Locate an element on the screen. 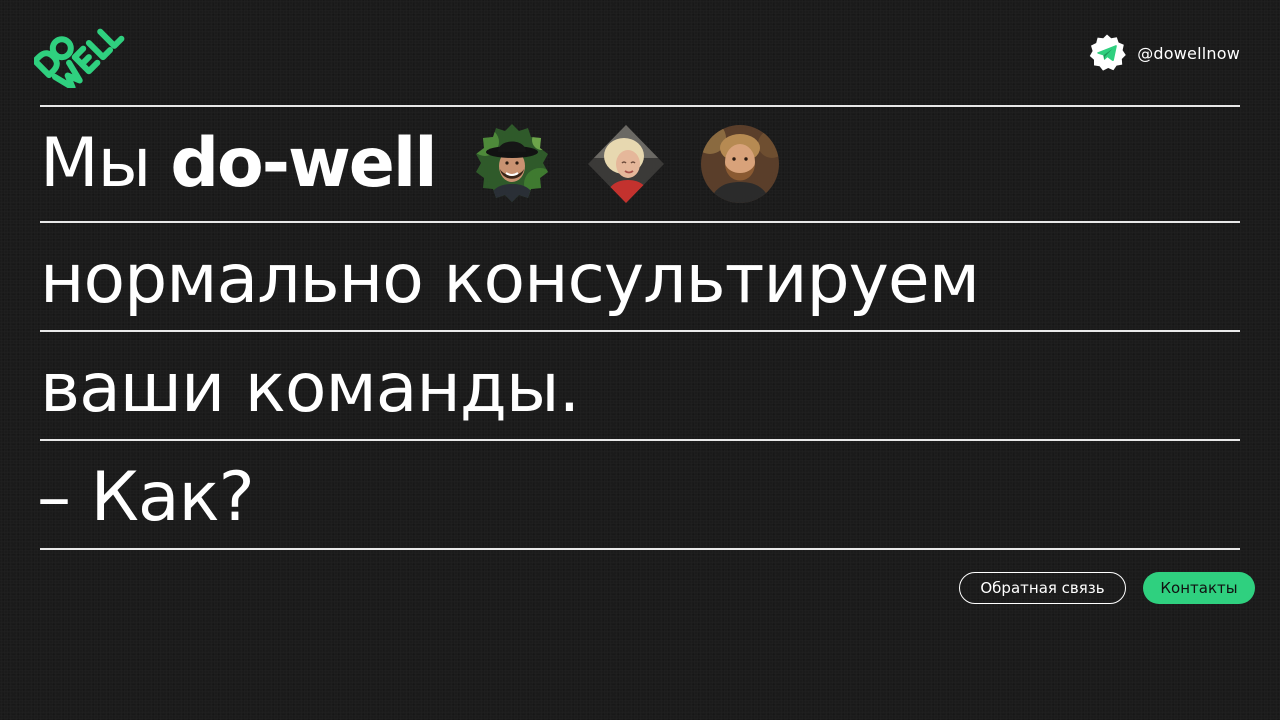 This screenshot has width=1280, height=720. avatar-woman-blonde is located at coordinates (626, 164).